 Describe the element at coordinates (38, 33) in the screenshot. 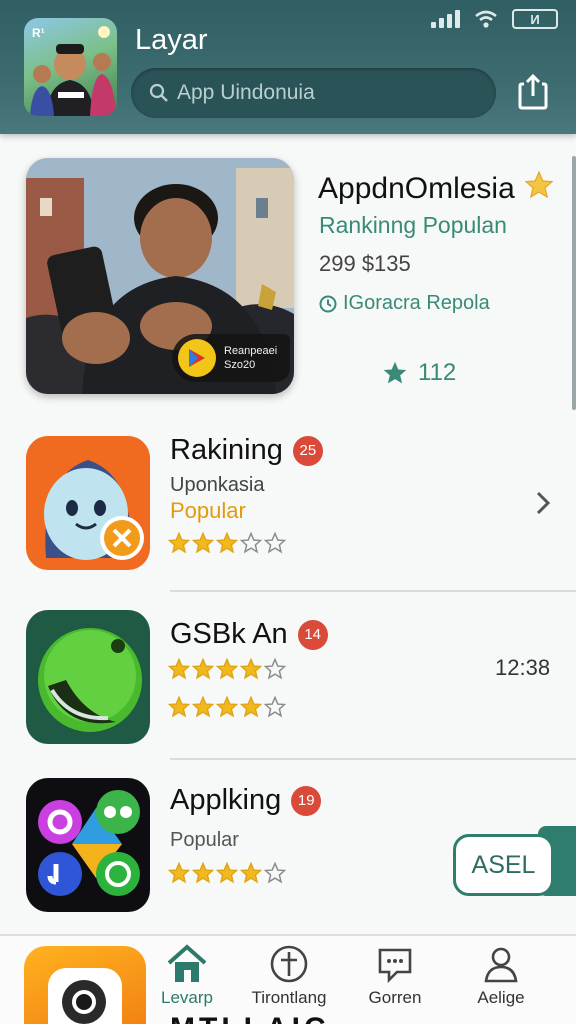

I see `avatar-label: R¹` at that location.